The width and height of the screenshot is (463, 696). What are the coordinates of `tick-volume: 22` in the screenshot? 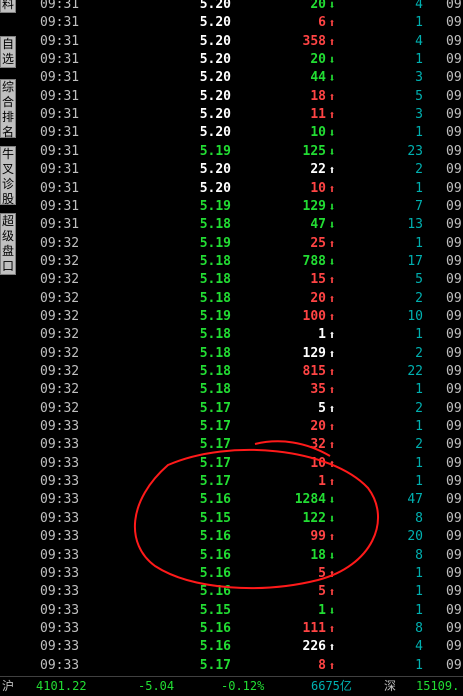 It's located at (318, 170).